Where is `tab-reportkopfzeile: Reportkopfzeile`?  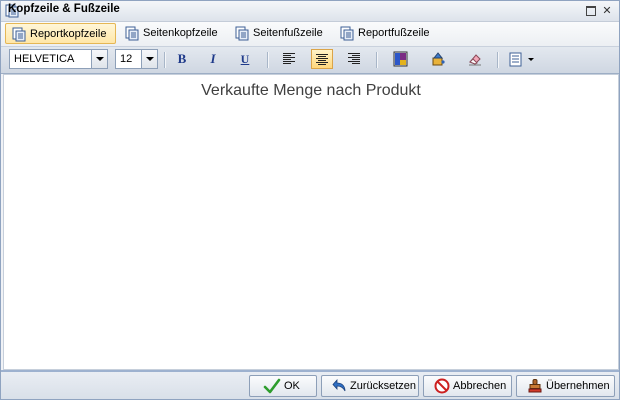
tab-reportkopfzeile: Reportkopfzeile is located at coordinates (60, 33).